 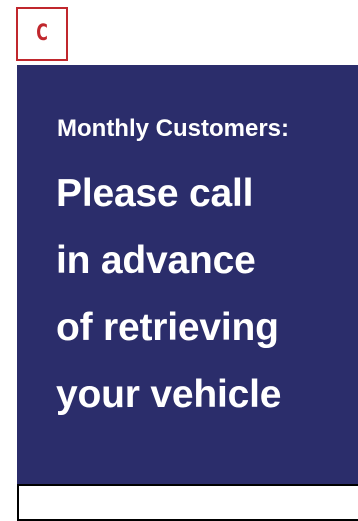 What do you see at coordinates (169, 394) in the screenshot?
I see `sign-message-line: your vehicle` at bounding box center [169, 394].